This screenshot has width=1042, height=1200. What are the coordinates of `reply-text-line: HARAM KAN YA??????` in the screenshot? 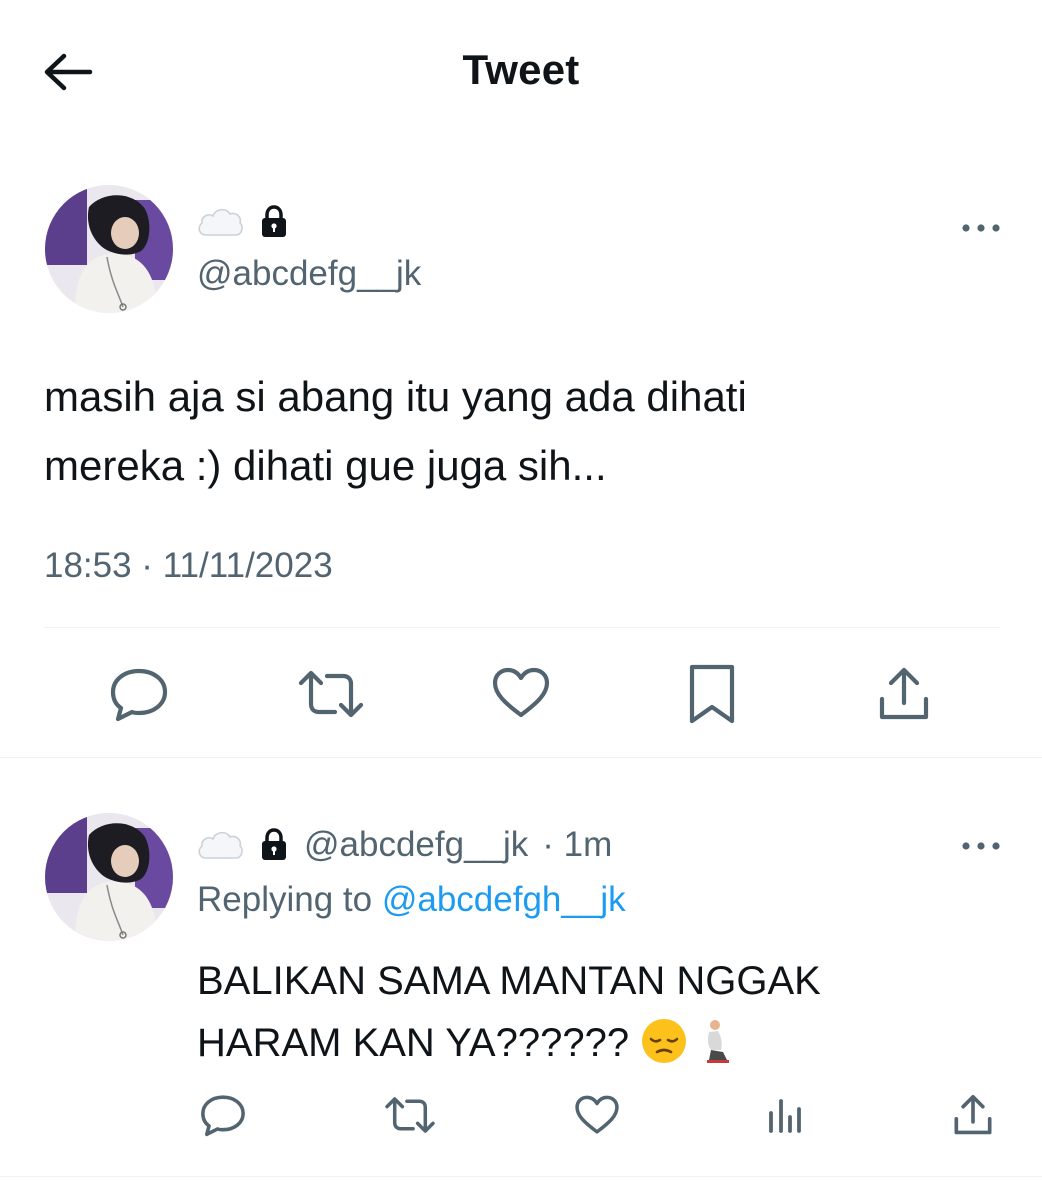 It's located at (413, 1043).